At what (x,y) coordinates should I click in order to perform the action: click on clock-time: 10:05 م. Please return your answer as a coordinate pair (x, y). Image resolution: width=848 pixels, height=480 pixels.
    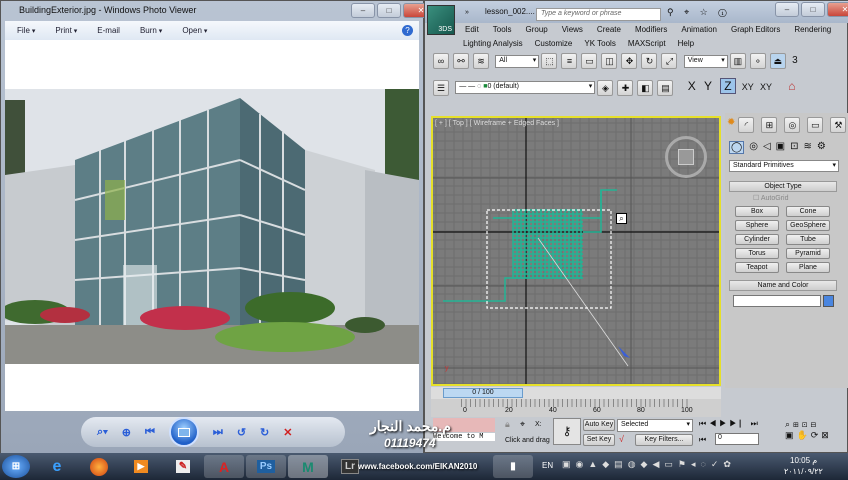
    Looking at the image, I should click on (803, 460).